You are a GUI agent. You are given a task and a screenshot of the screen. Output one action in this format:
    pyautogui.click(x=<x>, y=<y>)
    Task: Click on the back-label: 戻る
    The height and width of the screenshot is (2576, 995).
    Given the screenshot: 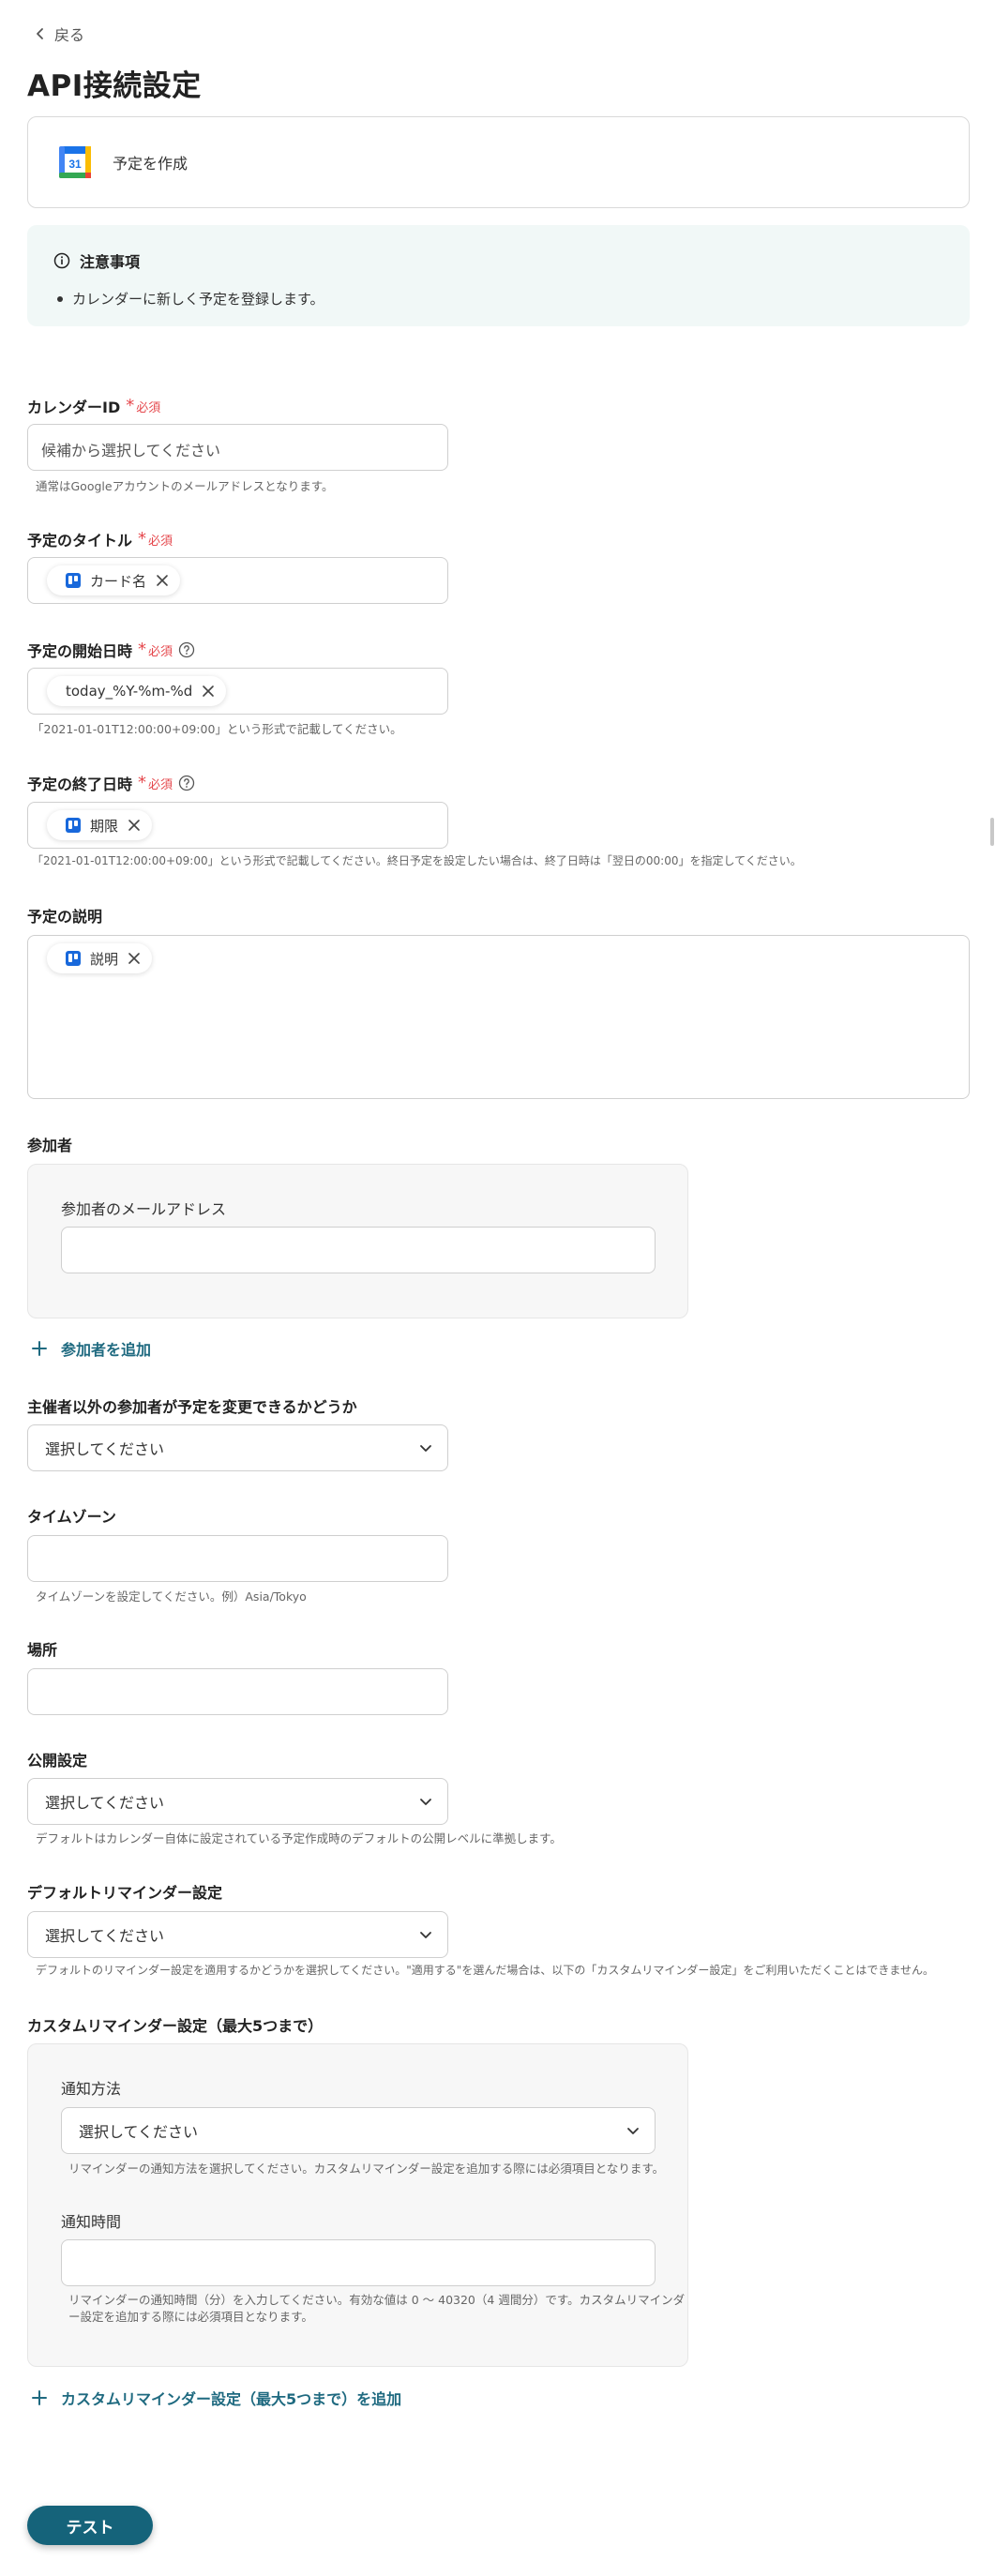 What is the action you would take?
    pyautogui.click(x=69, y=35)
    